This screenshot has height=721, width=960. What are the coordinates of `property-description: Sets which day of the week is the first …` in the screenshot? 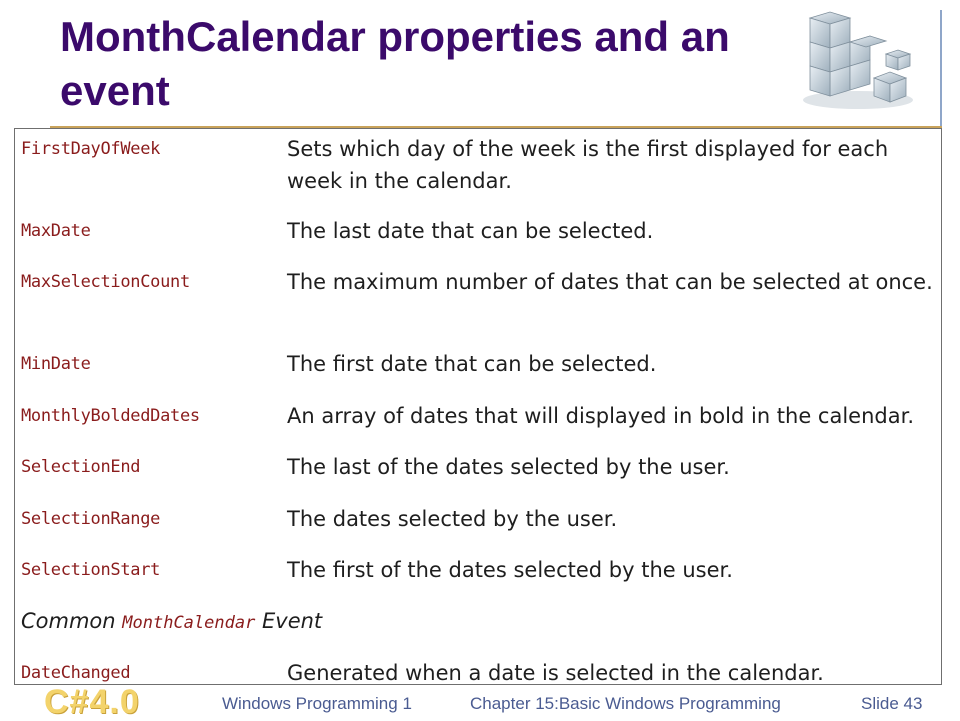 It's located at (588, 165).